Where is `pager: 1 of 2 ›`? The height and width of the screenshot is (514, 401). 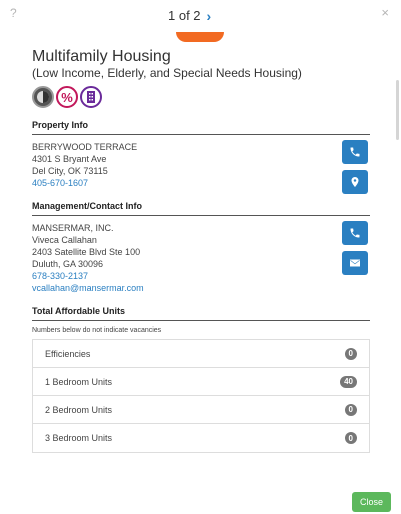
pager: 1 of 2 › is located at coordinates (189, 15).